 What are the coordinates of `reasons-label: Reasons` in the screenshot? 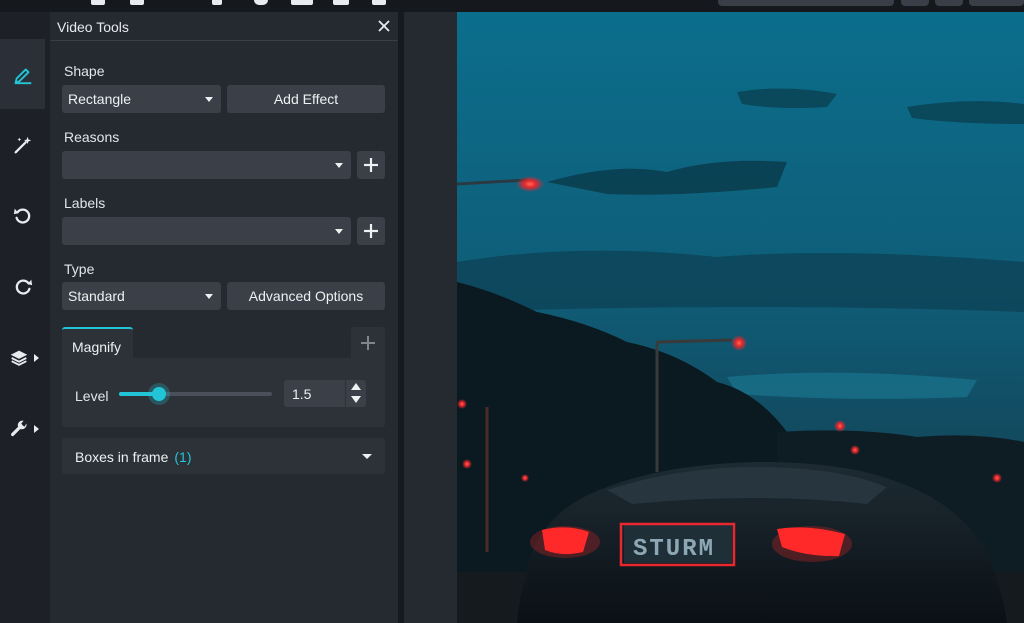 It's located at (92, 137).